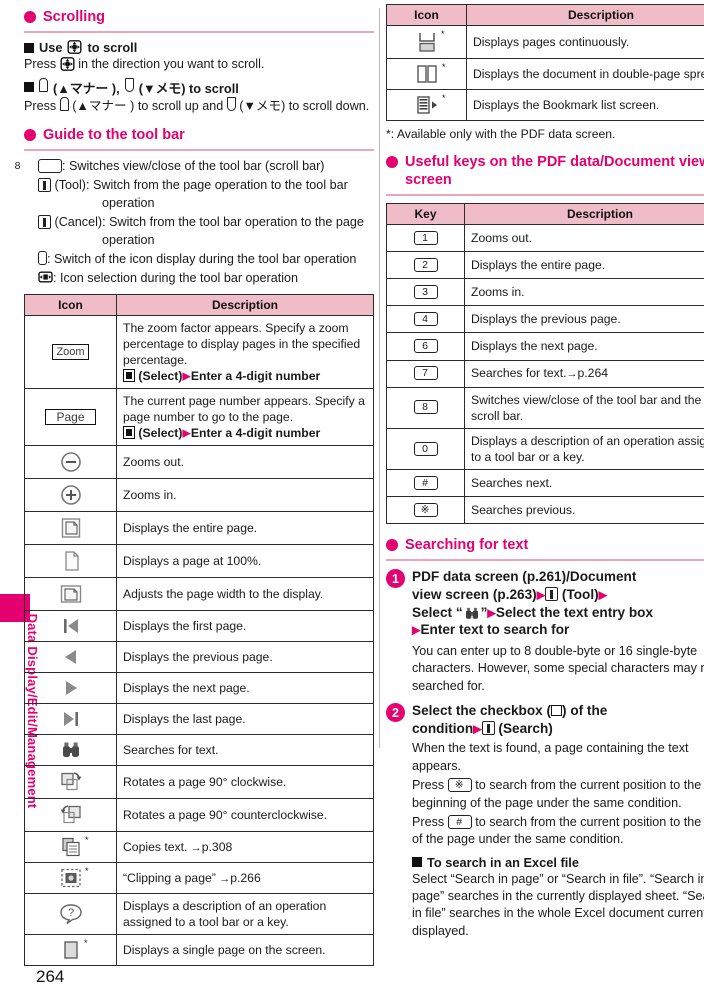  What do you see at coordinates (70, 304) in the screenshot?
I see `column-header-icon: Icon` at bounding box center [70, 304].